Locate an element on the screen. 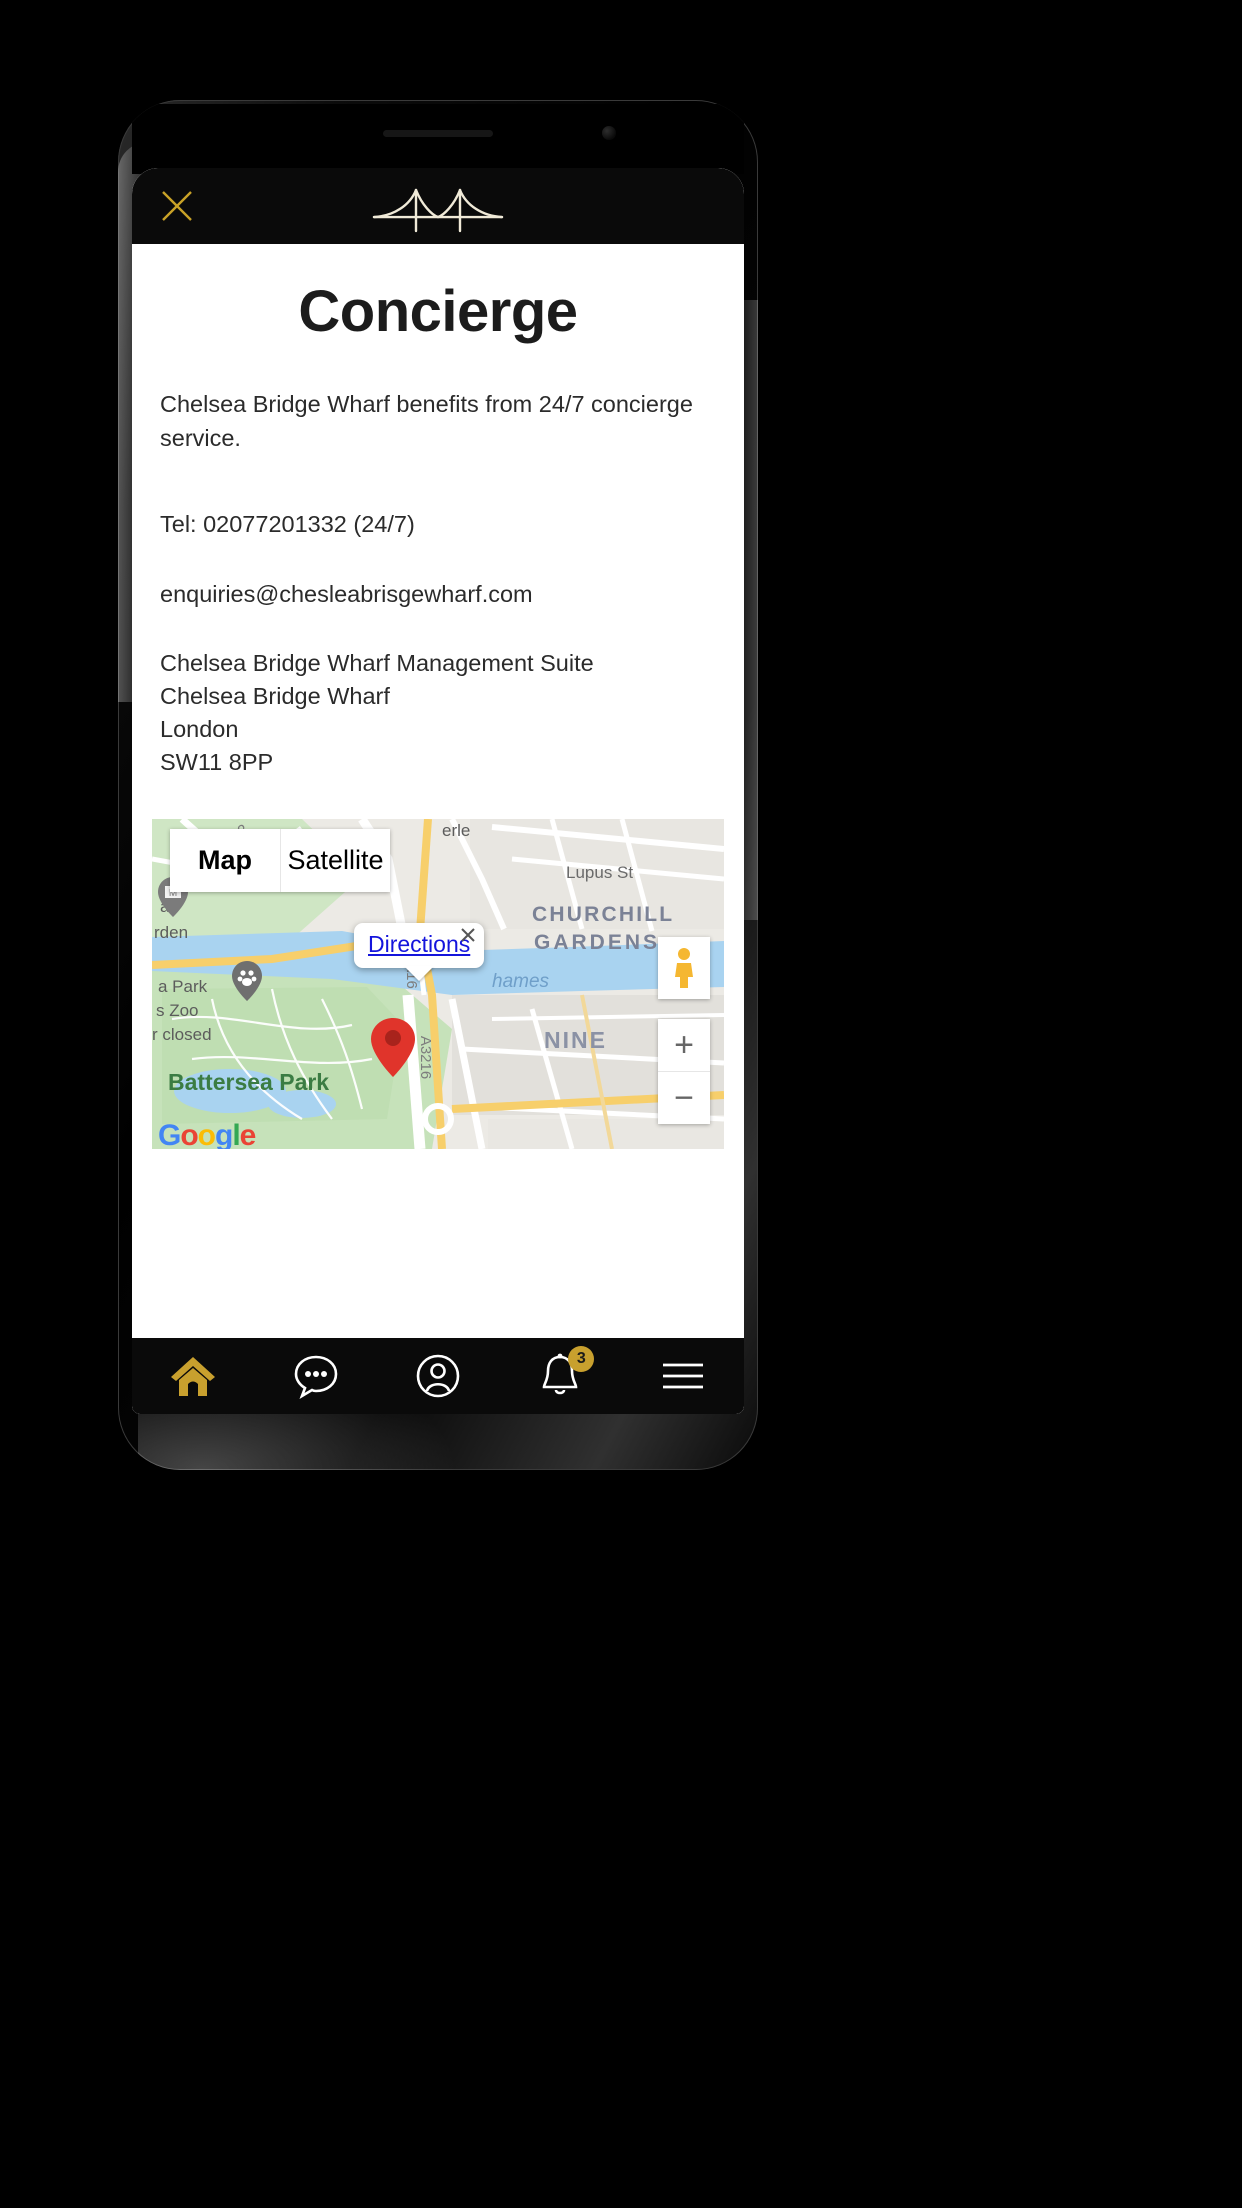 The image size is (1242, 2208). close-x-icon is located at coordinates (177, 206).